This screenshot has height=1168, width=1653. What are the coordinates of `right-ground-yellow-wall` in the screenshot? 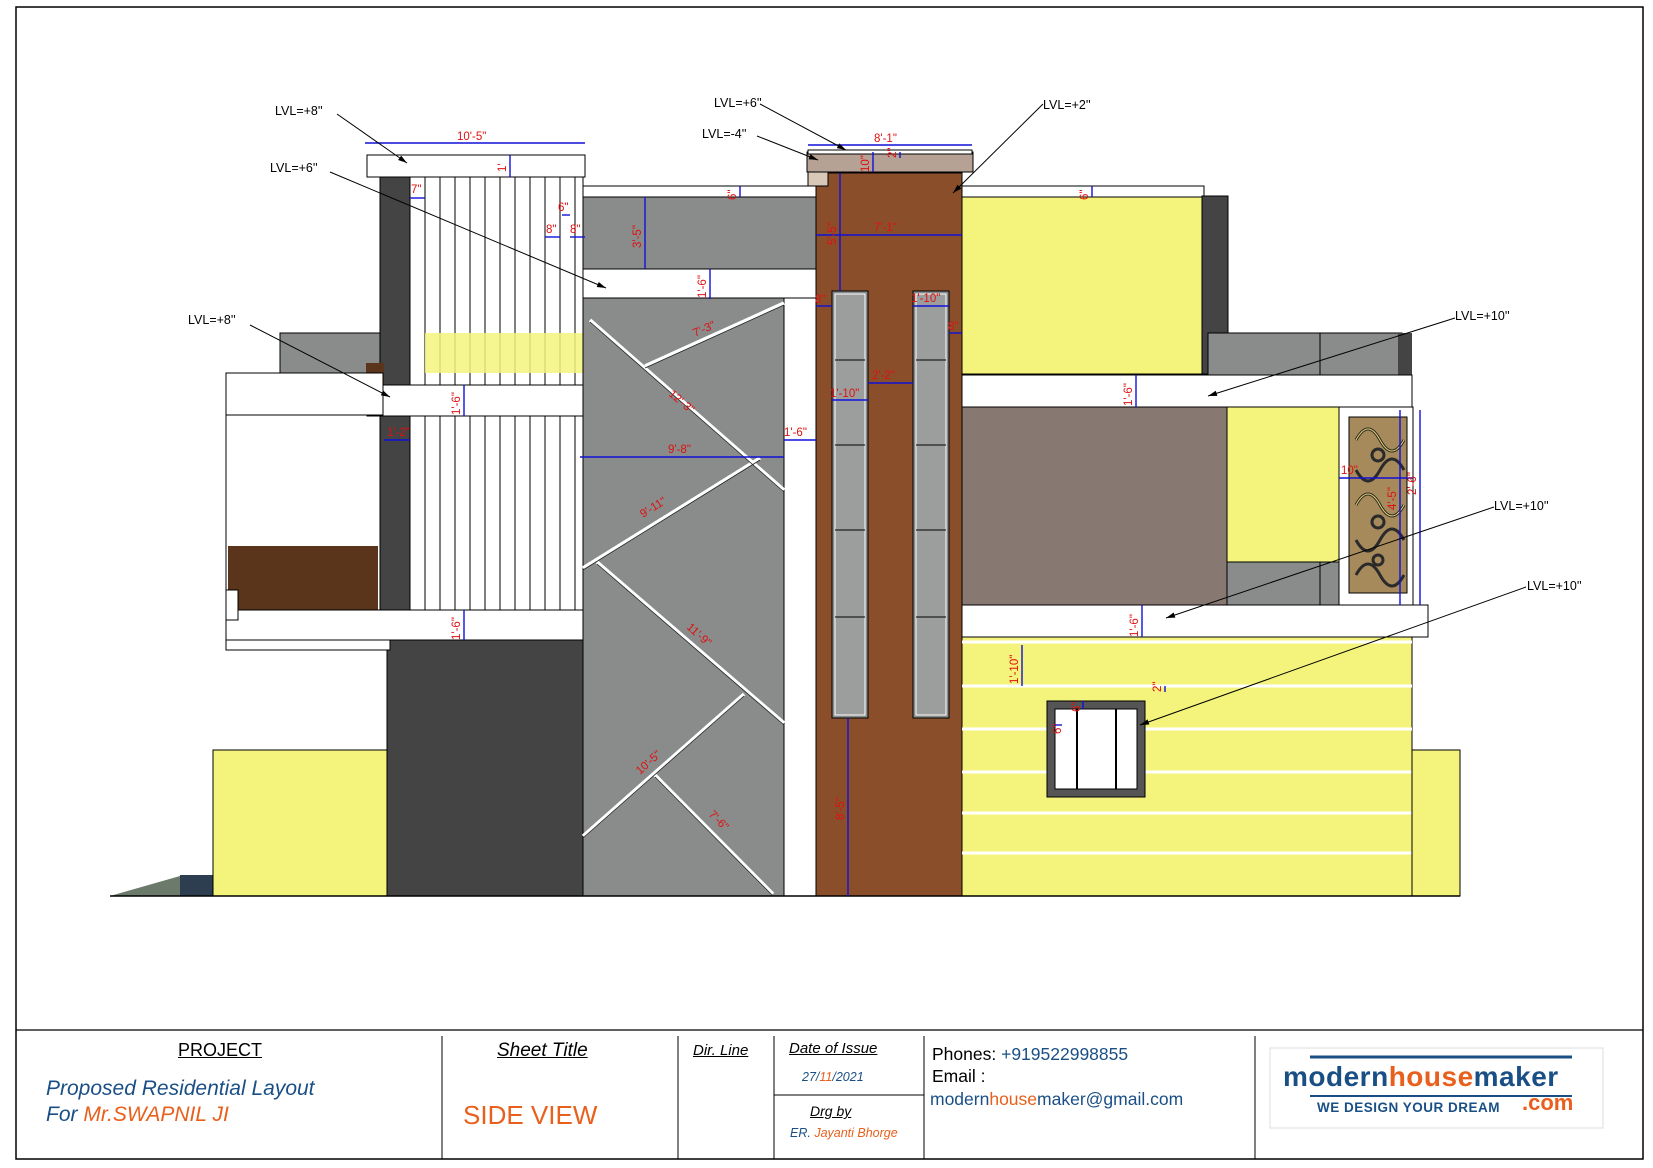 It's located at (1187, 766).